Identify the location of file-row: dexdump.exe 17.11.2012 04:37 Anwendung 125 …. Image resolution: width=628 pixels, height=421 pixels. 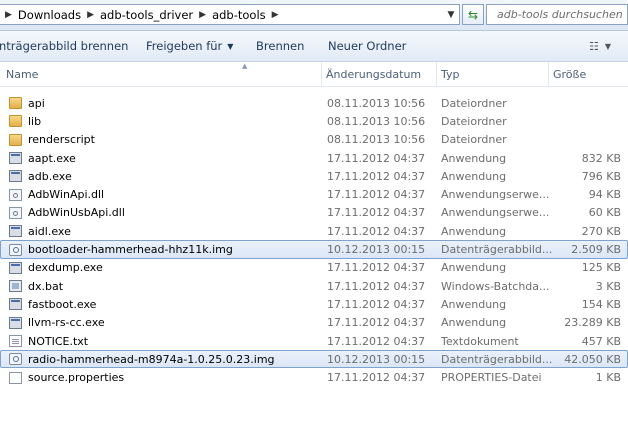
(314, 268).